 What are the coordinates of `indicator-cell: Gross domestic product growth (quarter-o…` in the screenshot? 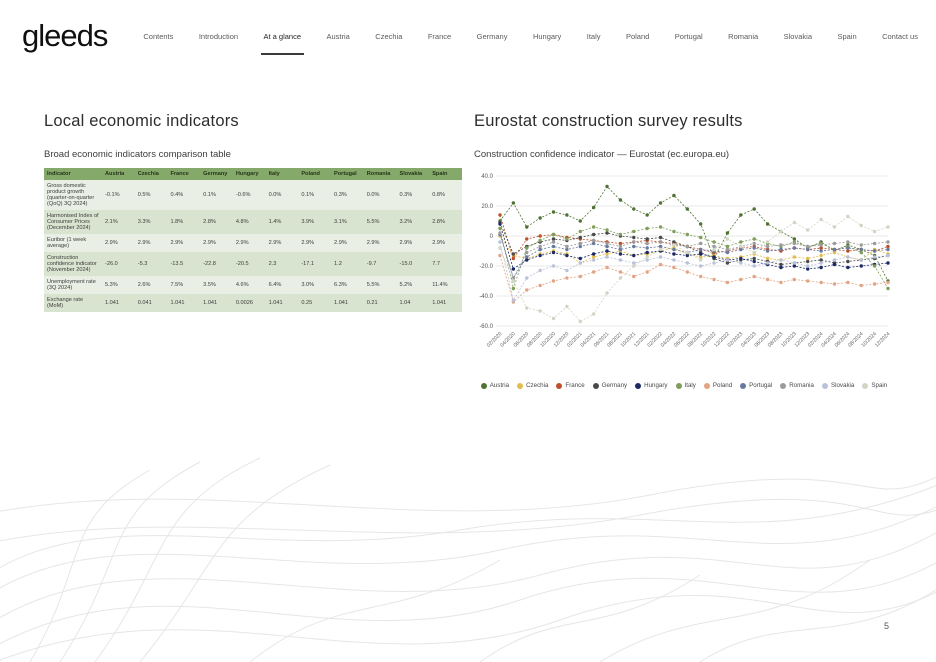 It's located at (73, 195).